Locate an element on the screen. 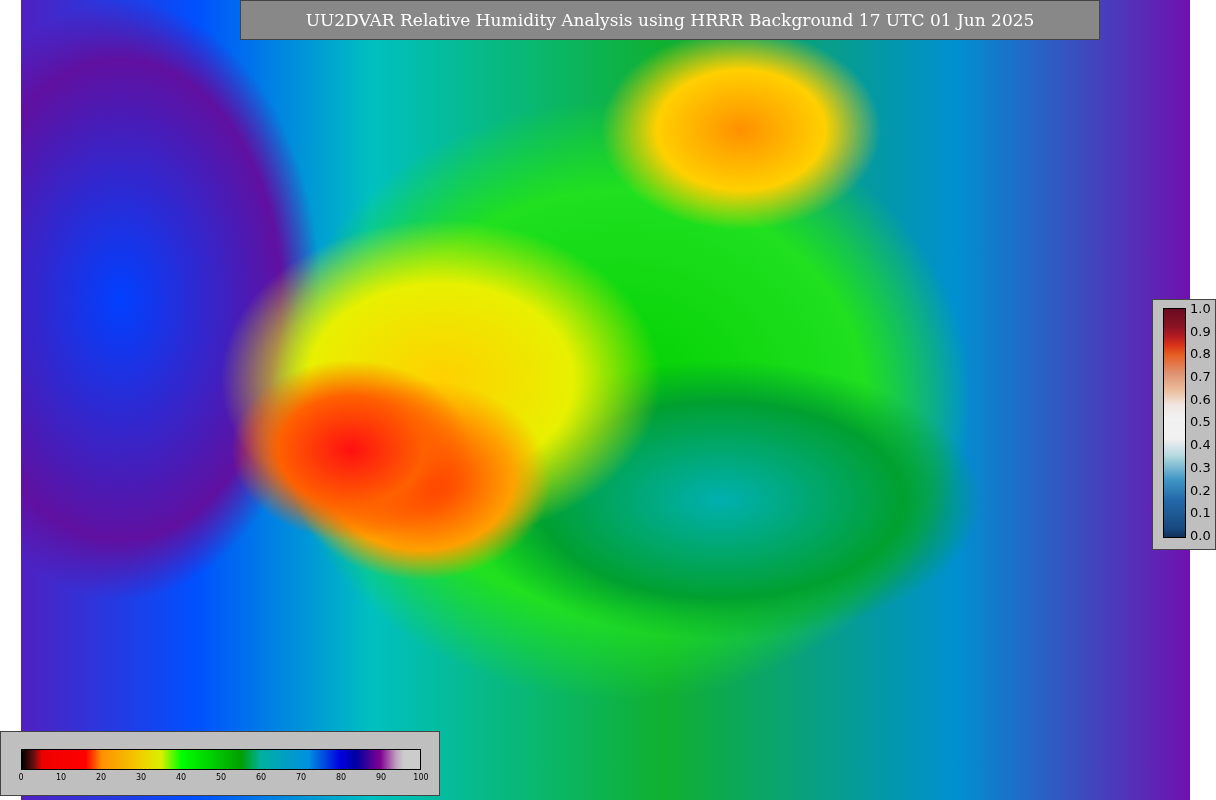 Image resolution: width=1216 pixels, height=800 pixels. colorbar-tick-label: 0.5 is located at coordinates (1200, 422).